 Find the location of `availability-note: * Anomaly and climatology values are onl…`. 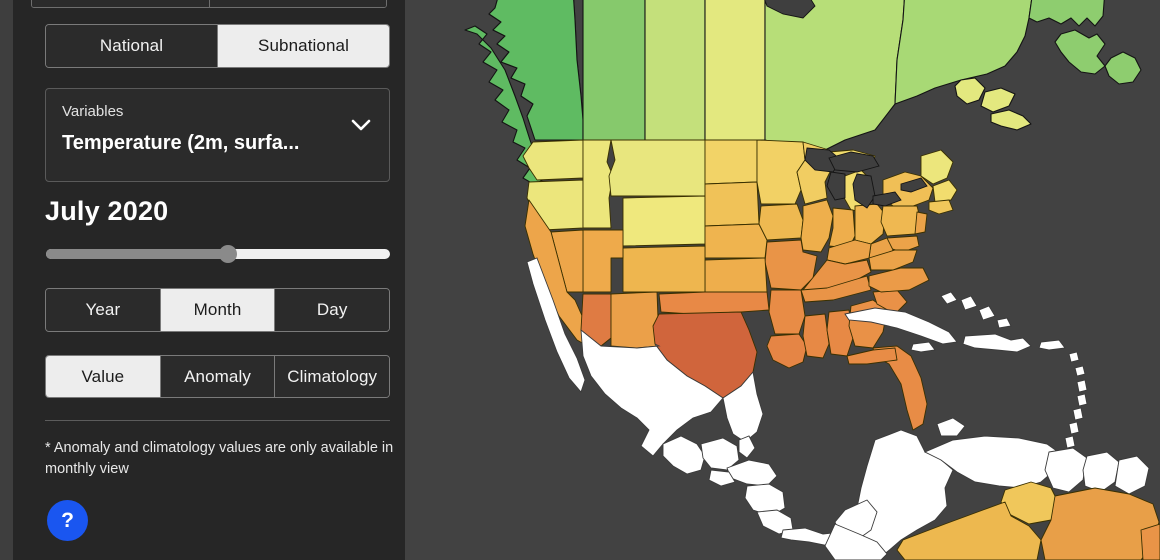

availability-note: * Anomaly and climatology values are onl… is located at coordinates (219, 458).